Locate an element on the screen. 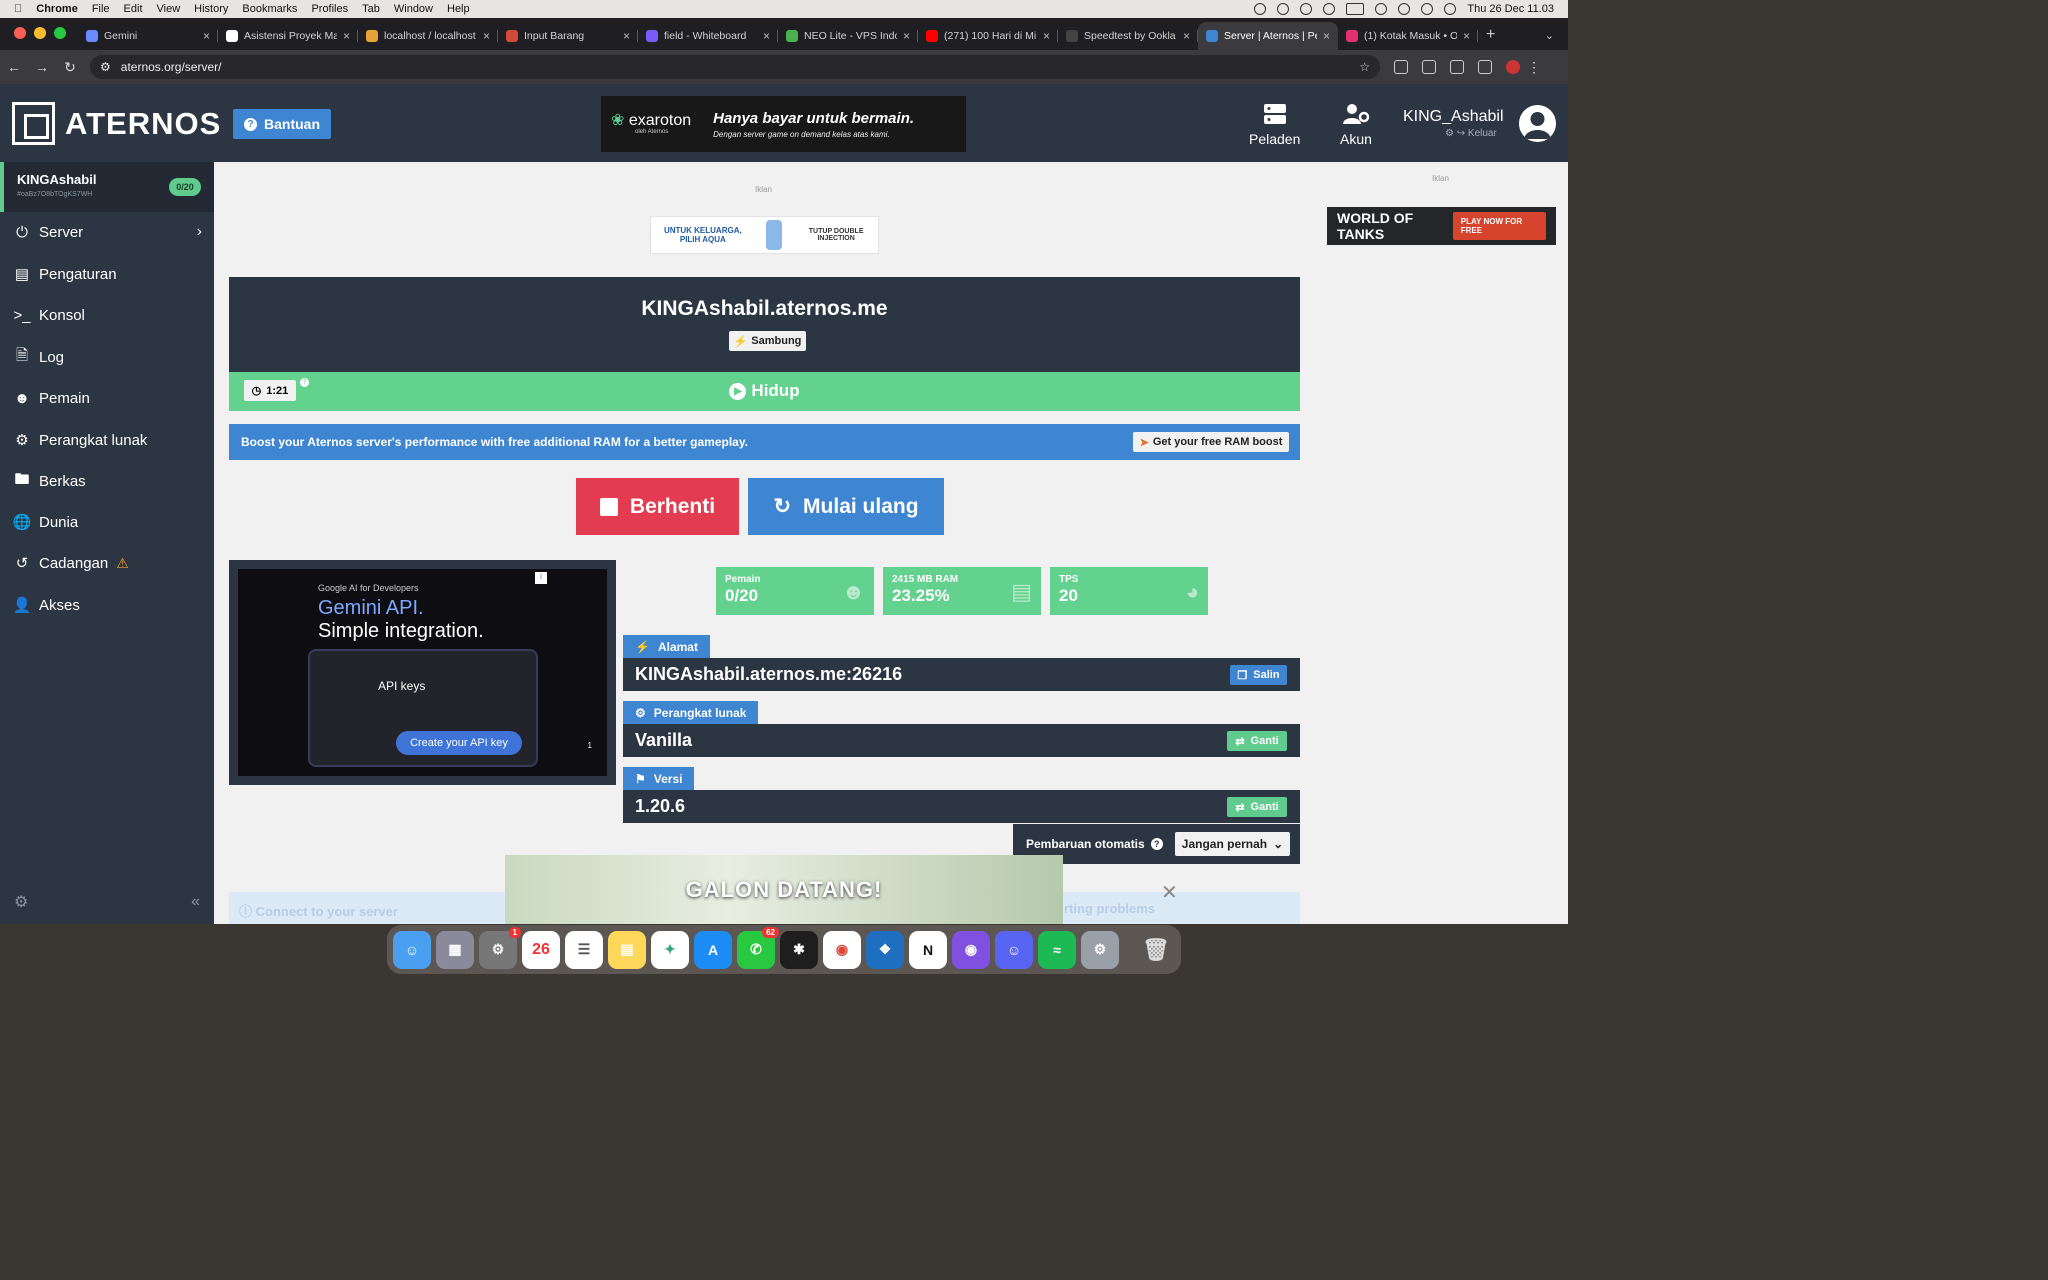 The width and height of the screenshot is (2048, 1280). control-center-icon is located at coordinates (1427, 9).